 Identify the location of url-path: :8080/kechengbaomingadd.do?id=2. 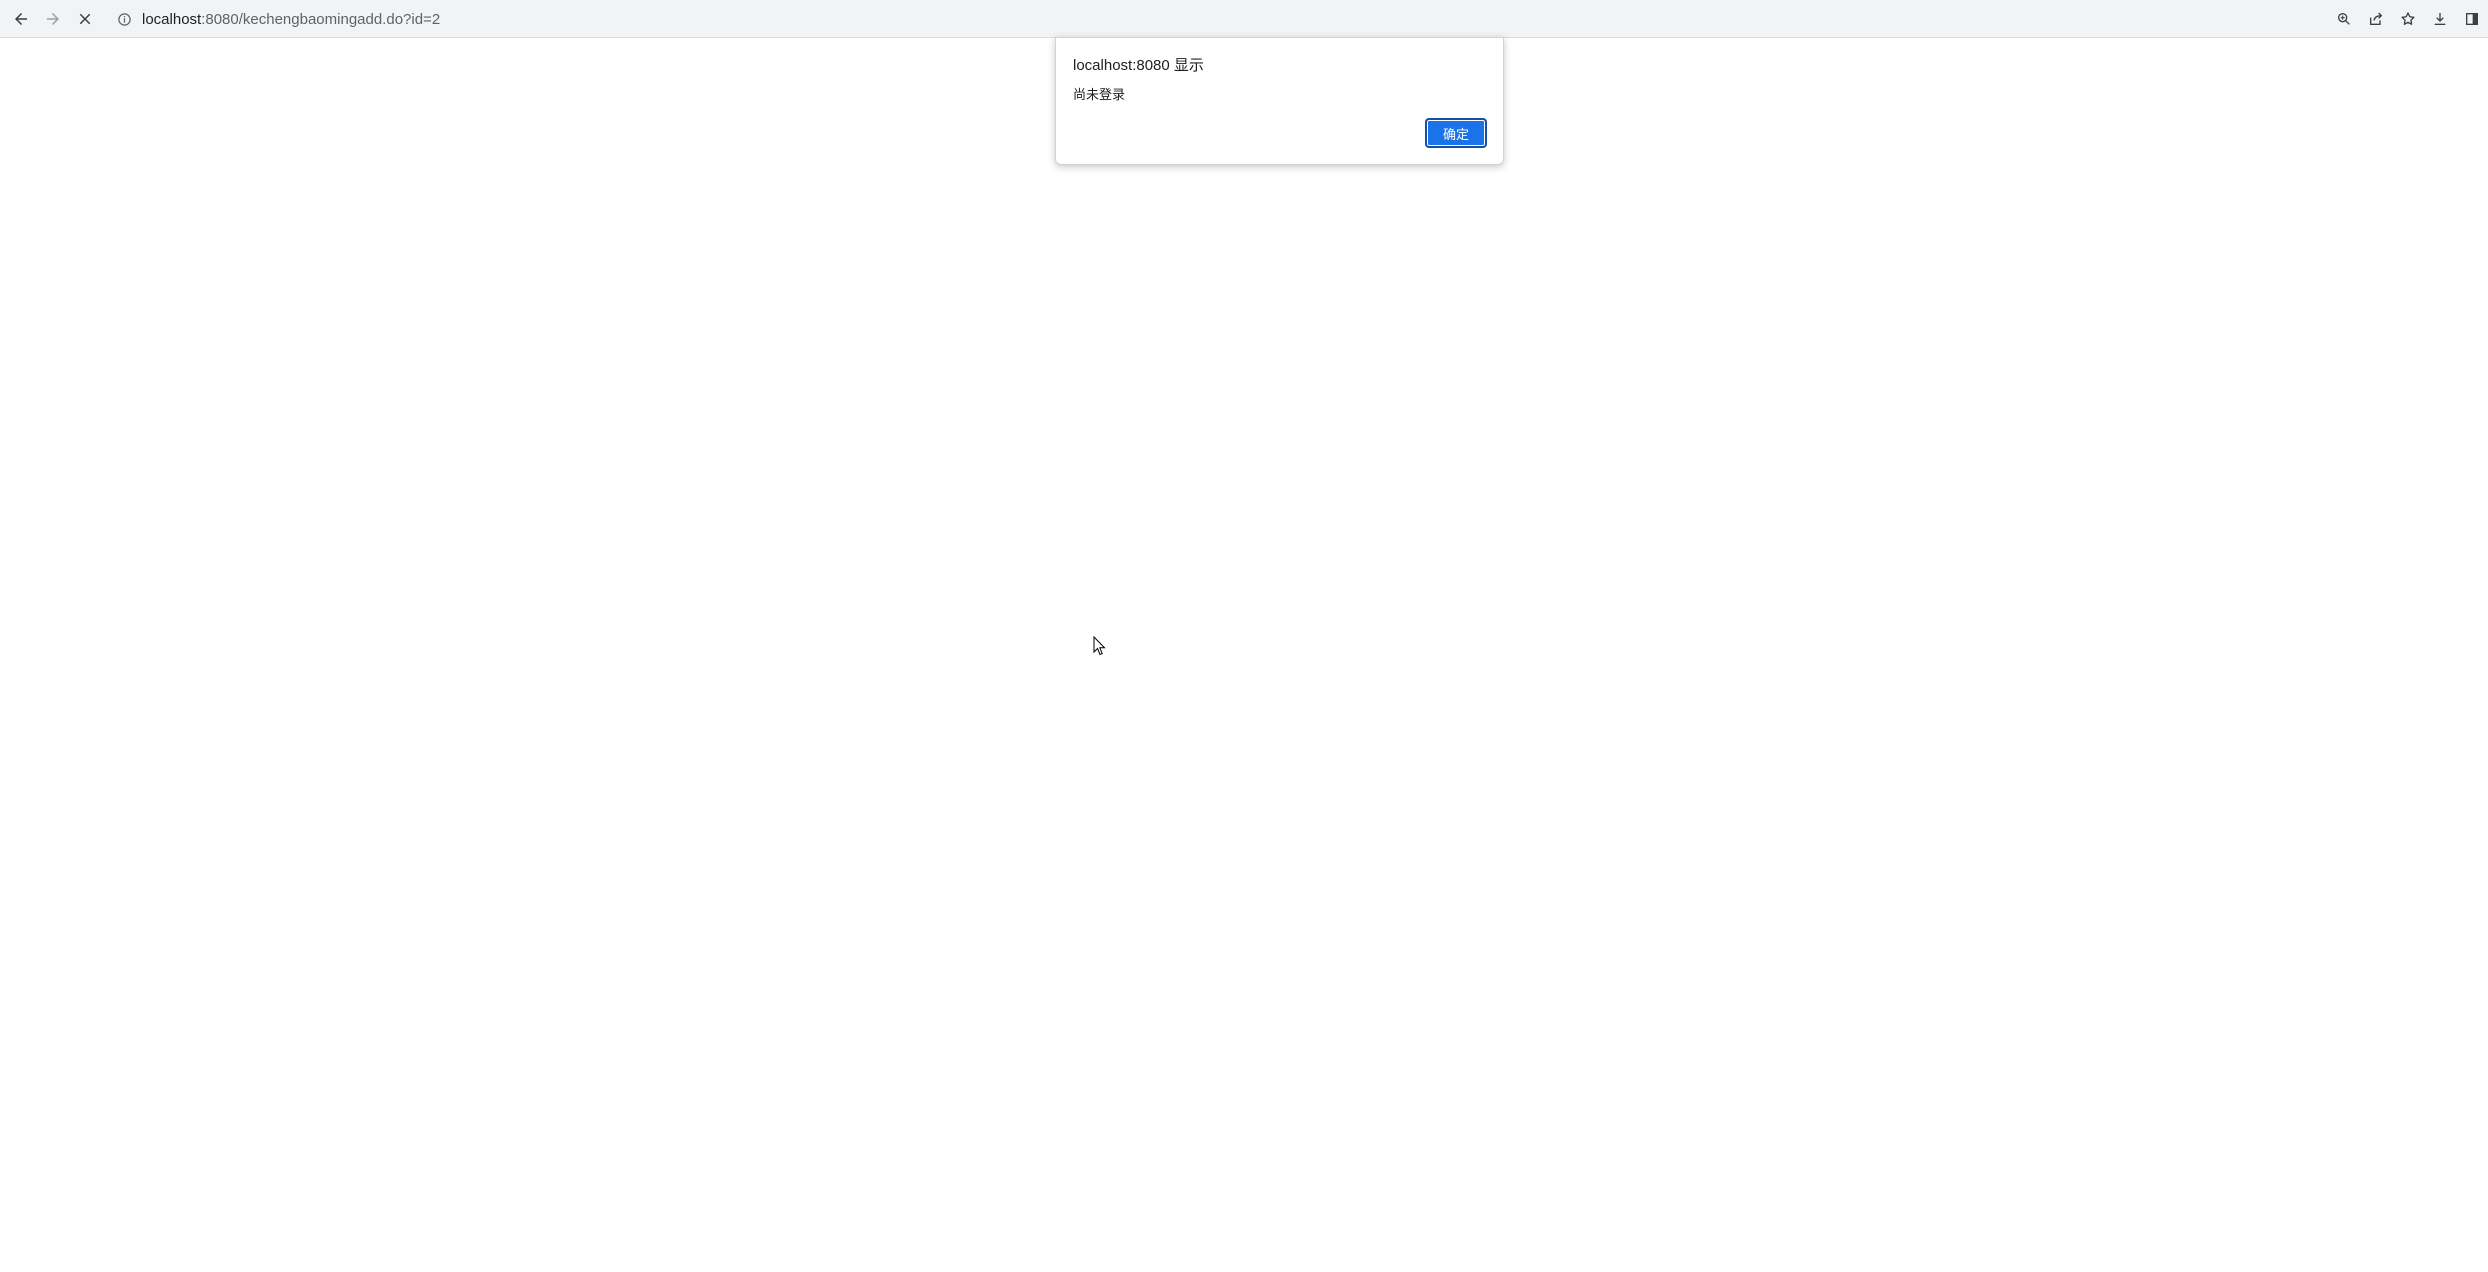
(321, 19).